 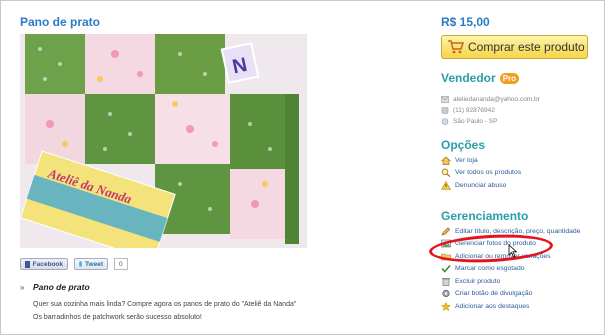 I want to click on option-view-store: Ver loja, so click(x=481, y=160).